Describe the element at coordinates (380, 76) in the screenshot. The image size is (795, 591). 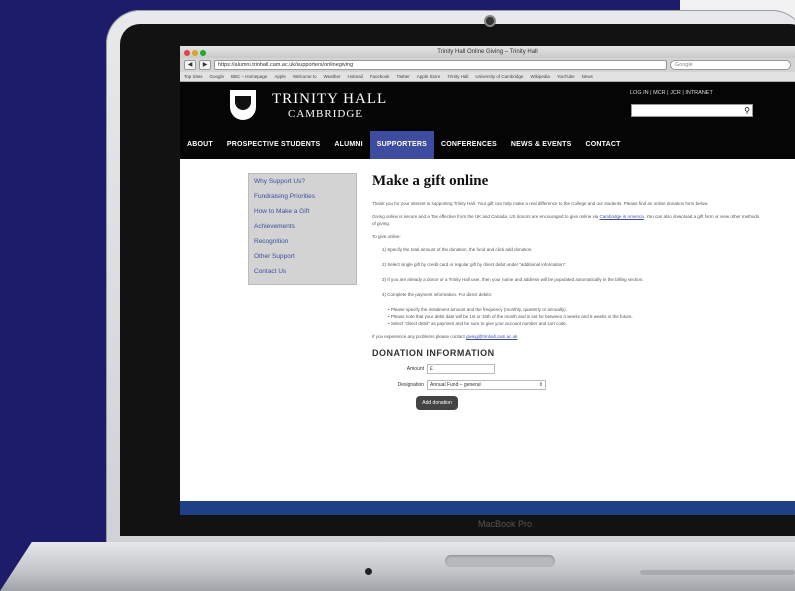
I see `bookmark-item: Facebook` at that location.